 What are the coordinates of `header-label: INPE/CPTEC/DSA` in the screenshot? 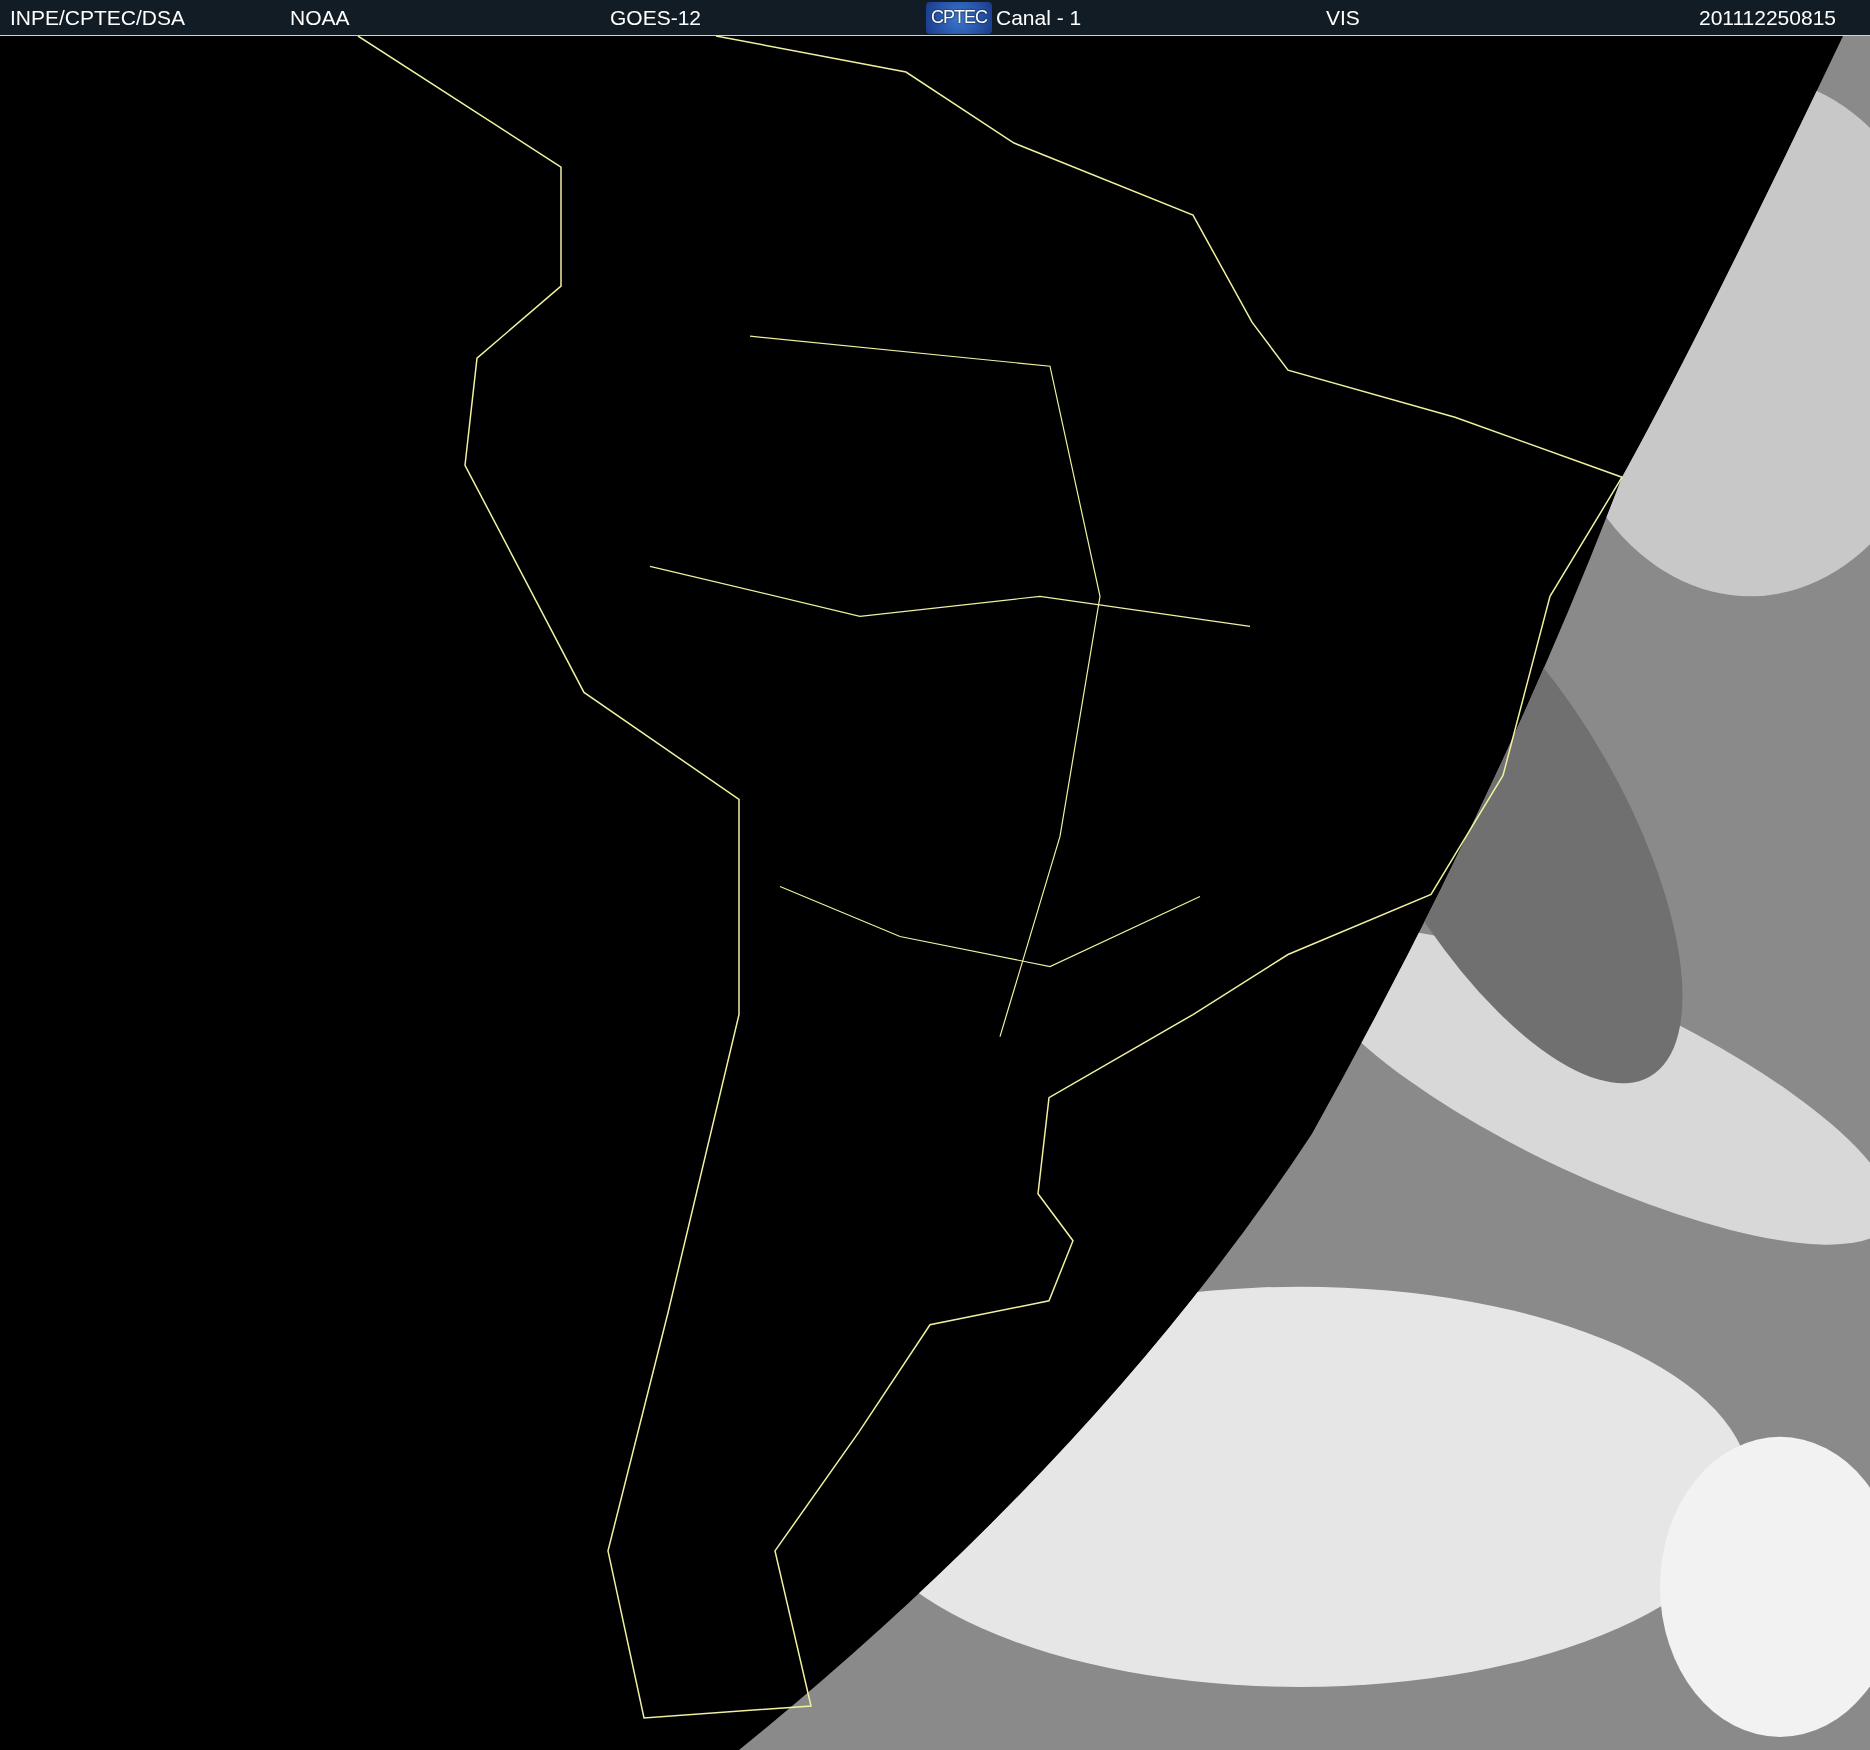 It's located at (98, 17).